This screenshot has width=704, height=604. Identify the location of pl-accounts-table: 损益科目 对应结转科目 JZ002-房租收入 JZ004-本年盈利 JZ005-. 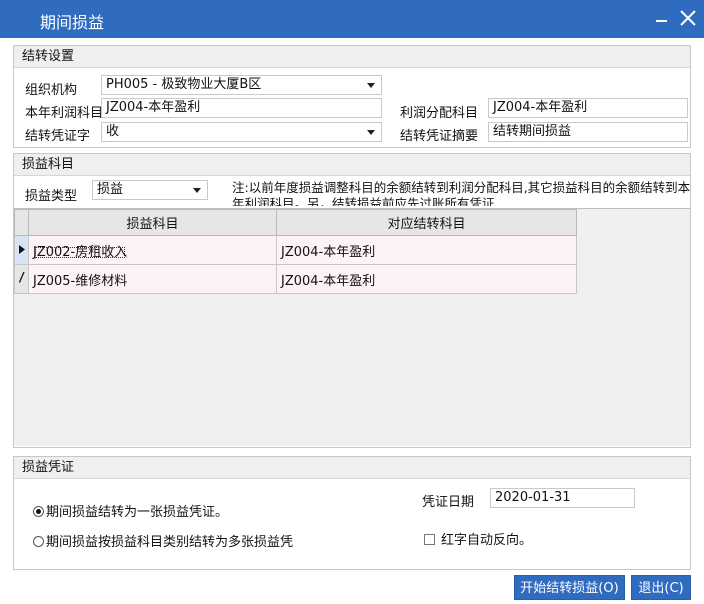
(295, 251).